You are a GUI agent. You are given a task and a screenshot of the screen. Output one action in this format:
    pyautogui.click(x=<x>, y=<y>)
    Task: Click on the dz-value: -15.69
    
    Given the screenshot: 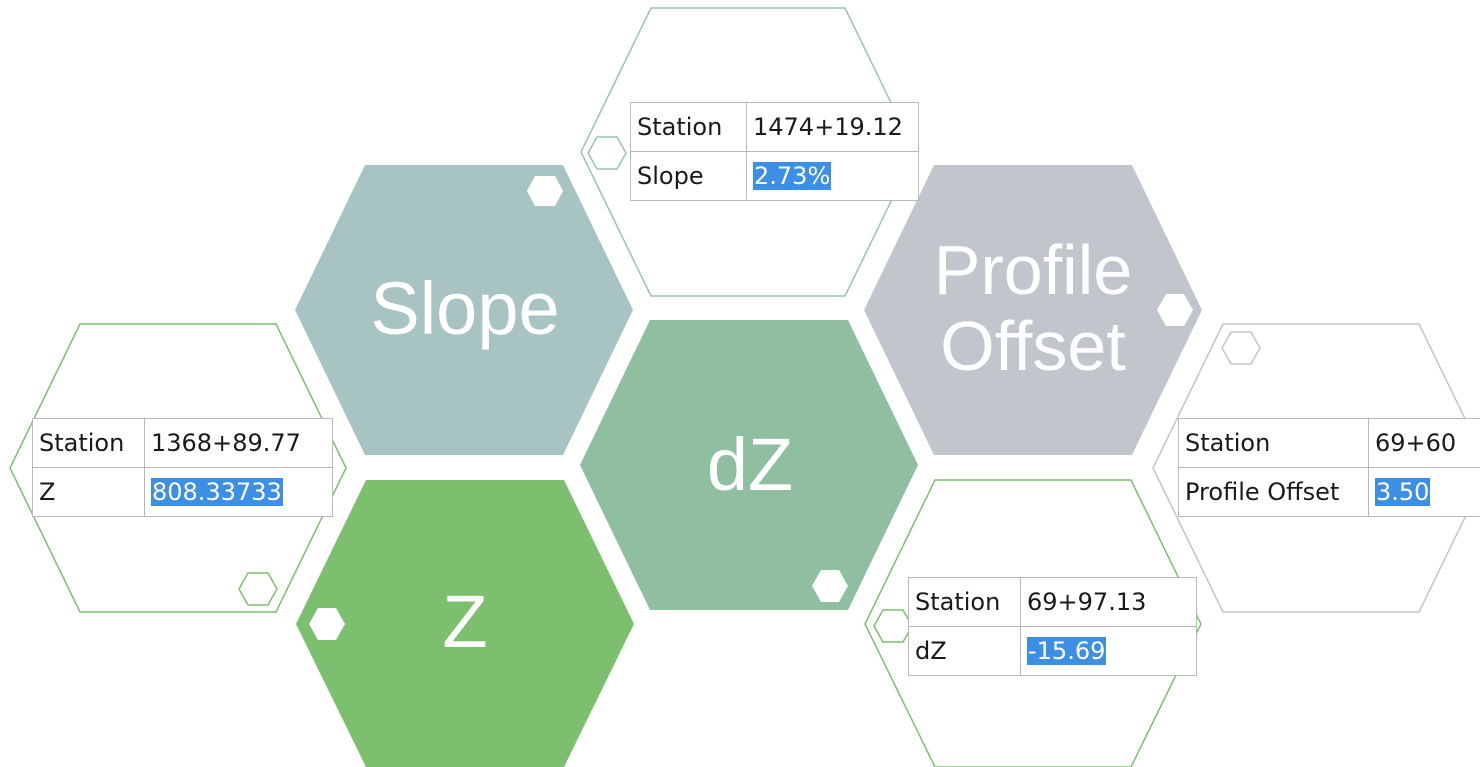 What is the action you would take?
    pyautogui.click(x=1067, y=651)
    